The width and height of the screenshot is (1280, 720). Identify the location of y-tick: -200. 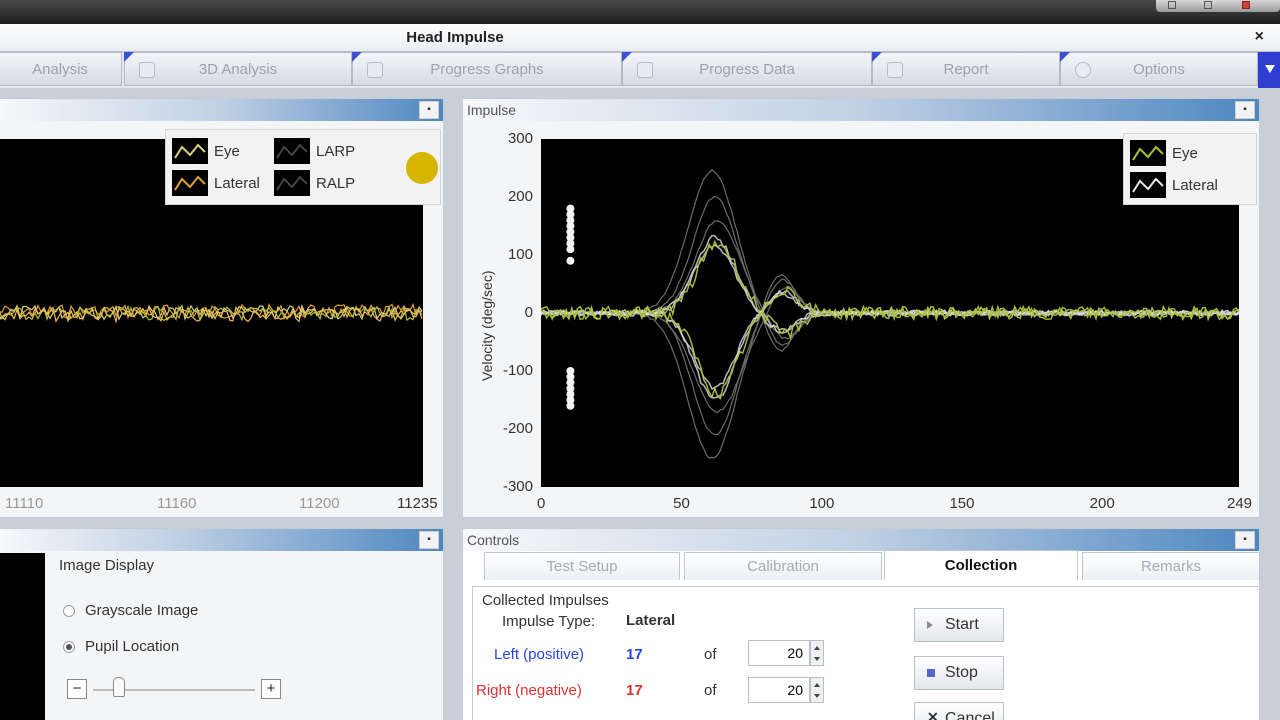
(517, 428).